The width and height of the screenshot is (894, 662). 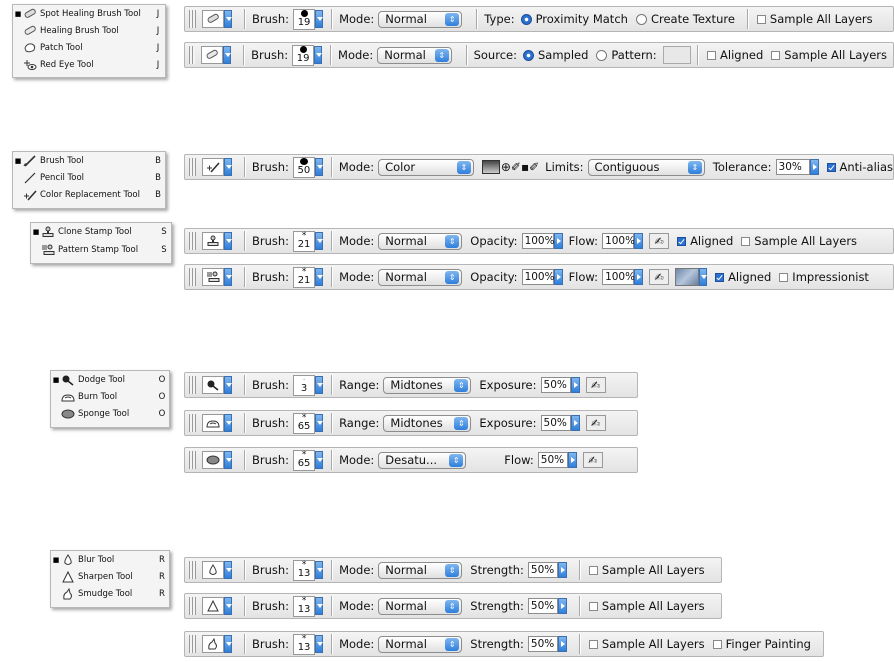 What do you see at coordinates (557, 460) in the screenshot?
I see `flow-input: 50%` at bounding box center [557, 460].